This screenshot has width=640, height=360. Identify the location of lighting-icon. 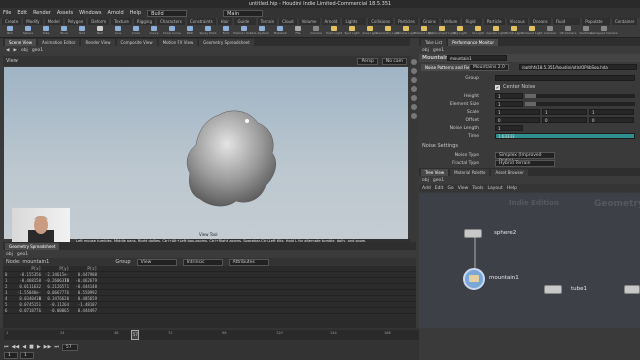
(414, 71).